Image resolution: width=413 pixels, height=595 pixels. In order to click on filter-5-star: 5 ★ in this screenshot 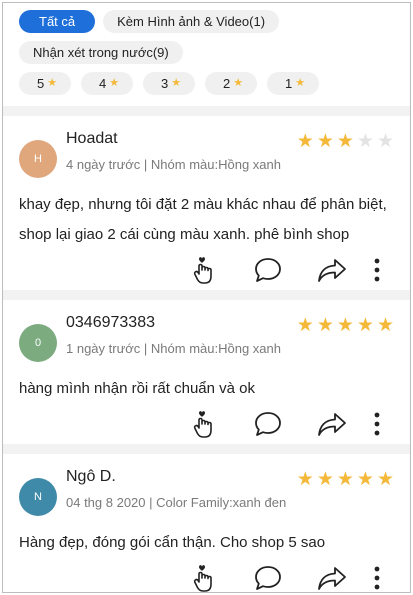, I will do `click(45, 83)`.